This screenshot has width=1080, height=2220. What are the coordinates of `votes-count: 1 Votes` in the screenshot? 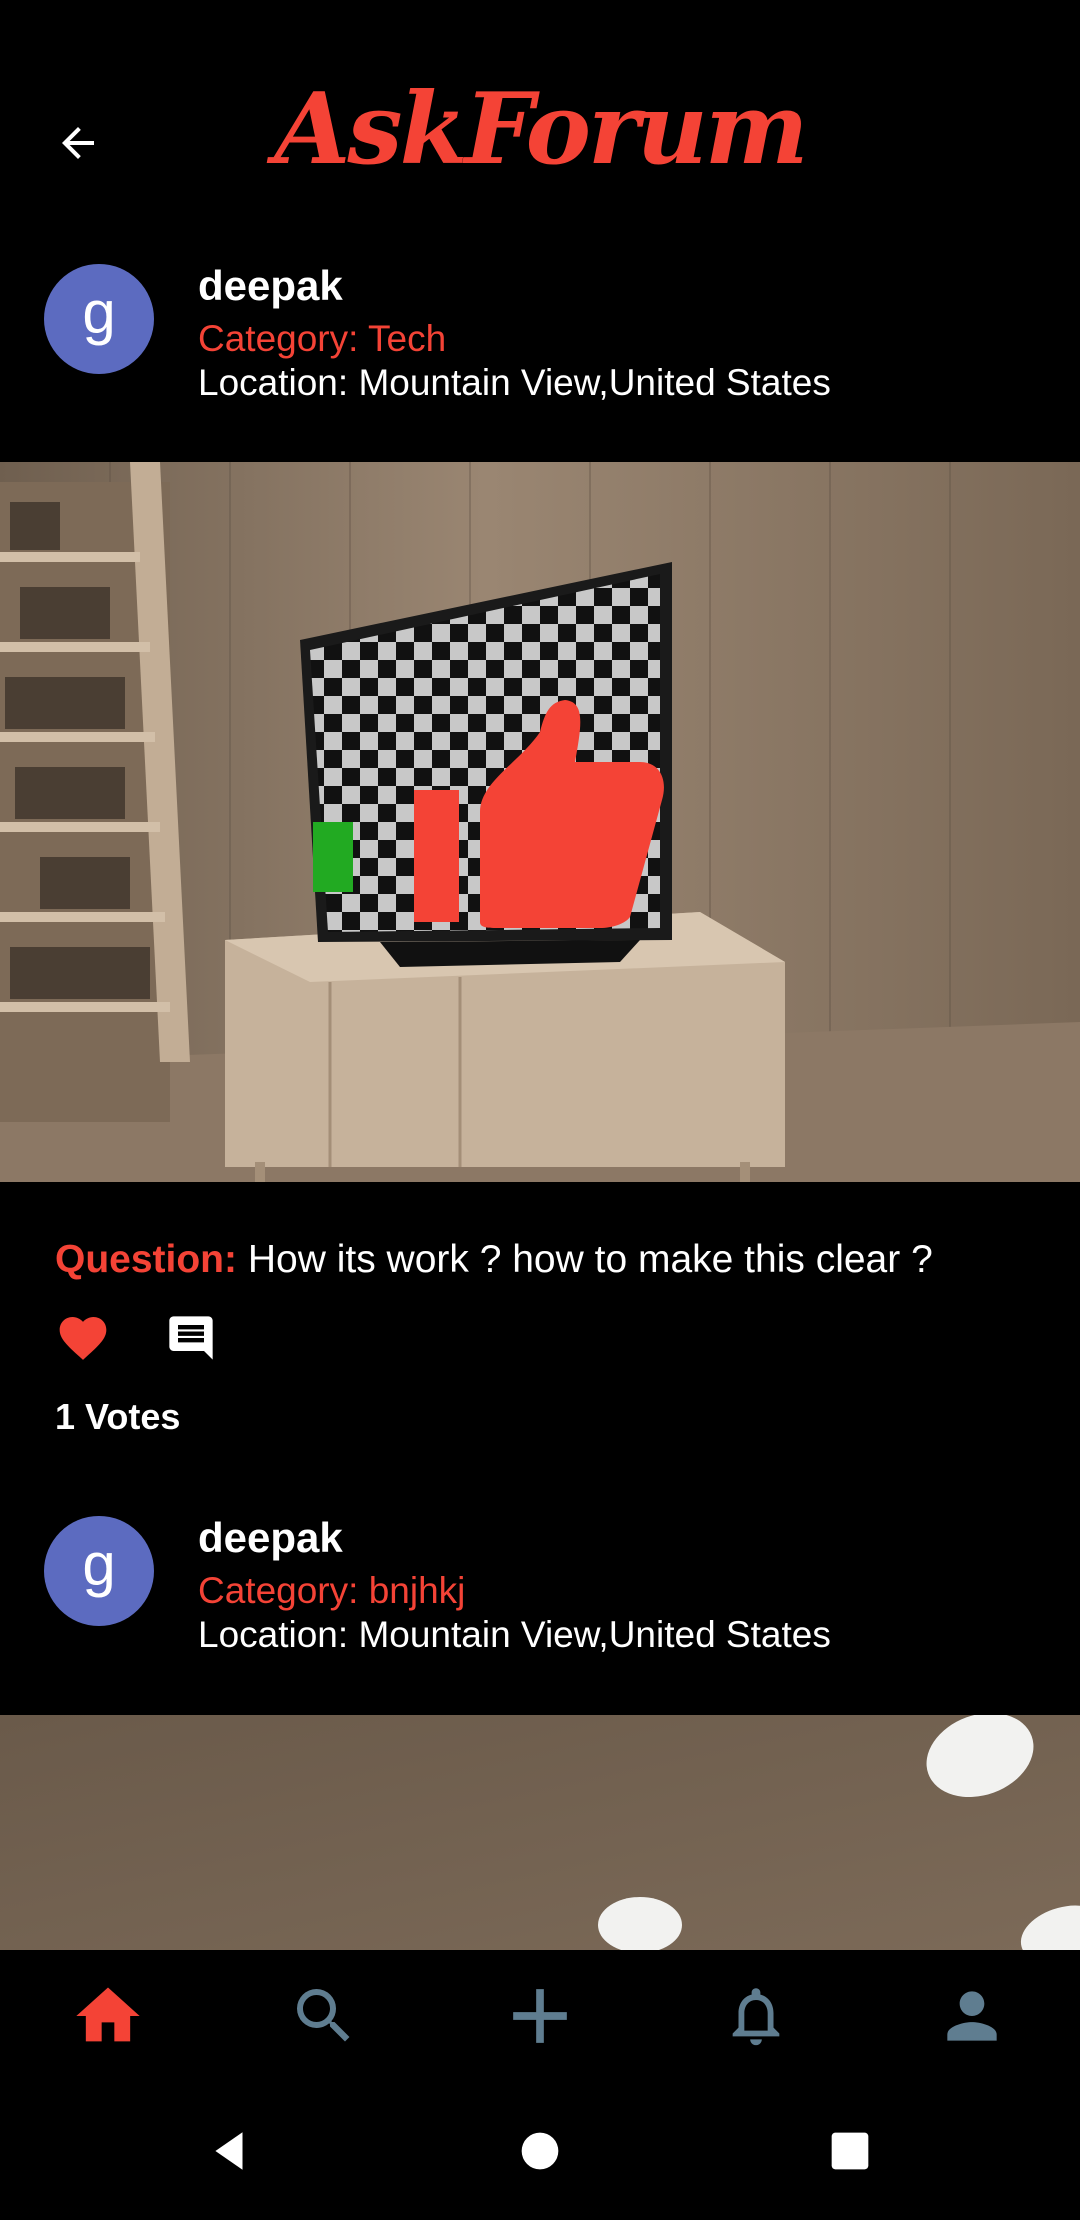 It's located at (118, 1416).